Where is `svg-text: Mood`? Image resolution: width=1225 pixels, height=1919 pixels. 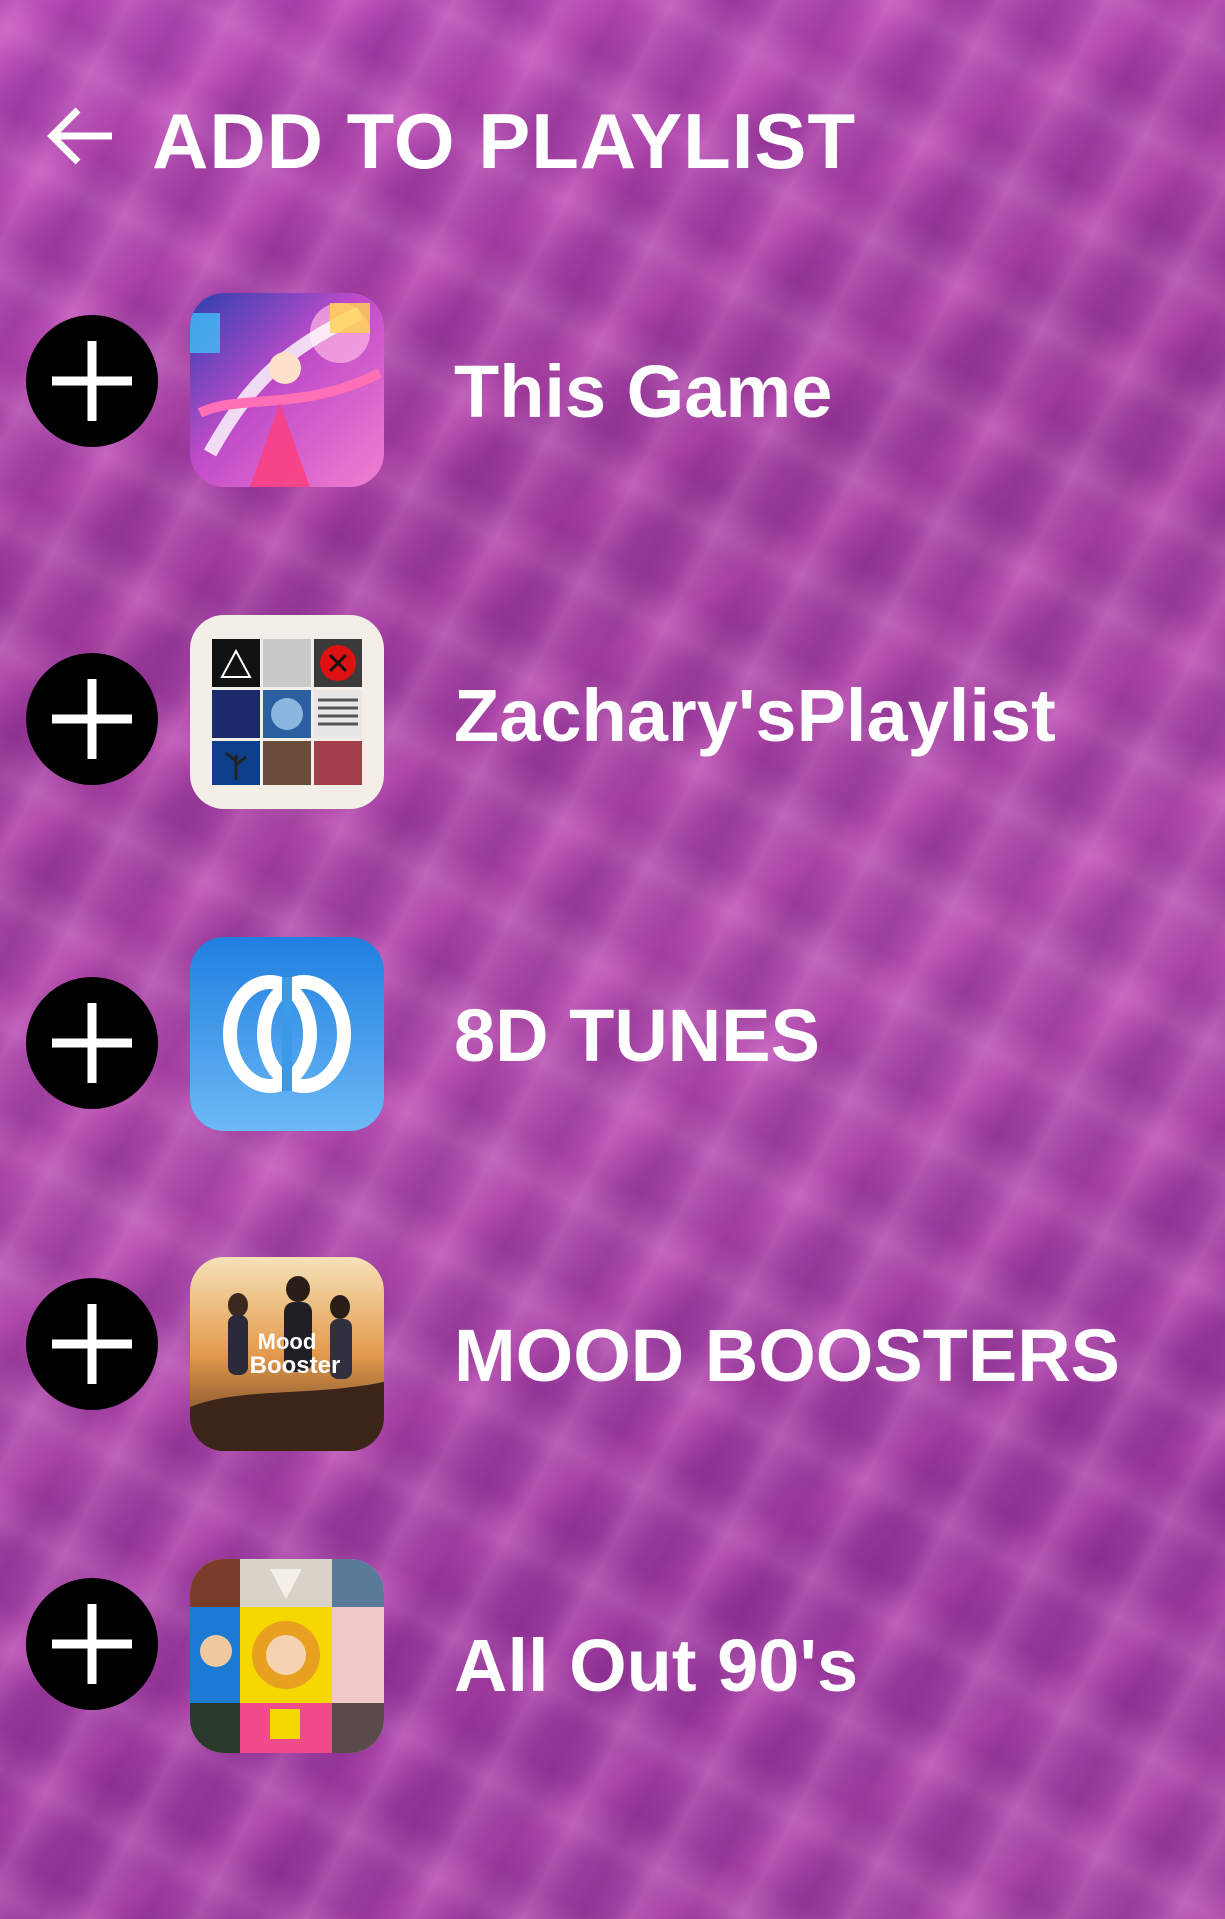
svg-text: Mood is located at coordinates (287, 1341).